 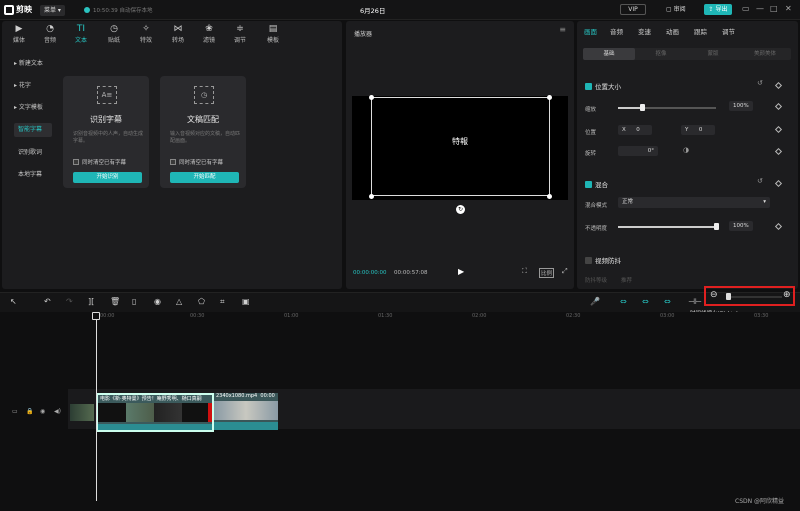 What do you see at coordinates (676, 9) in the screenshot?
I see `review-button: ▢ 审阅` at bounding box center [676, 9].